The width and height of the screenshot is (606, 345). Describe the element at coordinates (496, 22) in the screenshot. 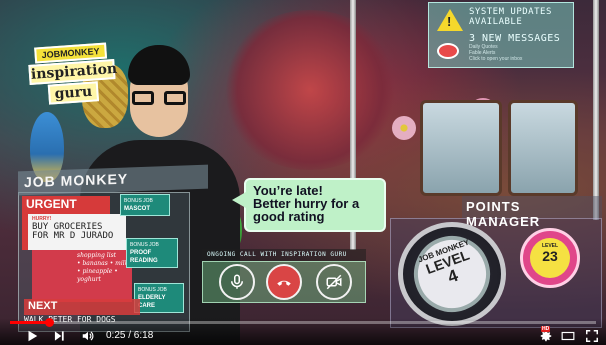

I see `update-title-line2: AVAILABLE` at that location.